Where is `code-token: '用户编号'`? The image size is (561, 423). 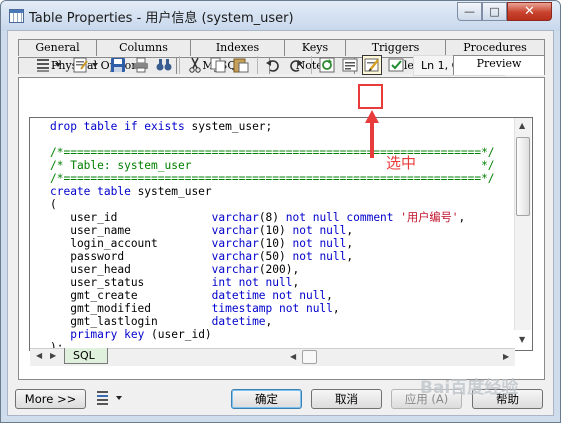
code-token: '用户编号' is located at coordinates (429, 217).